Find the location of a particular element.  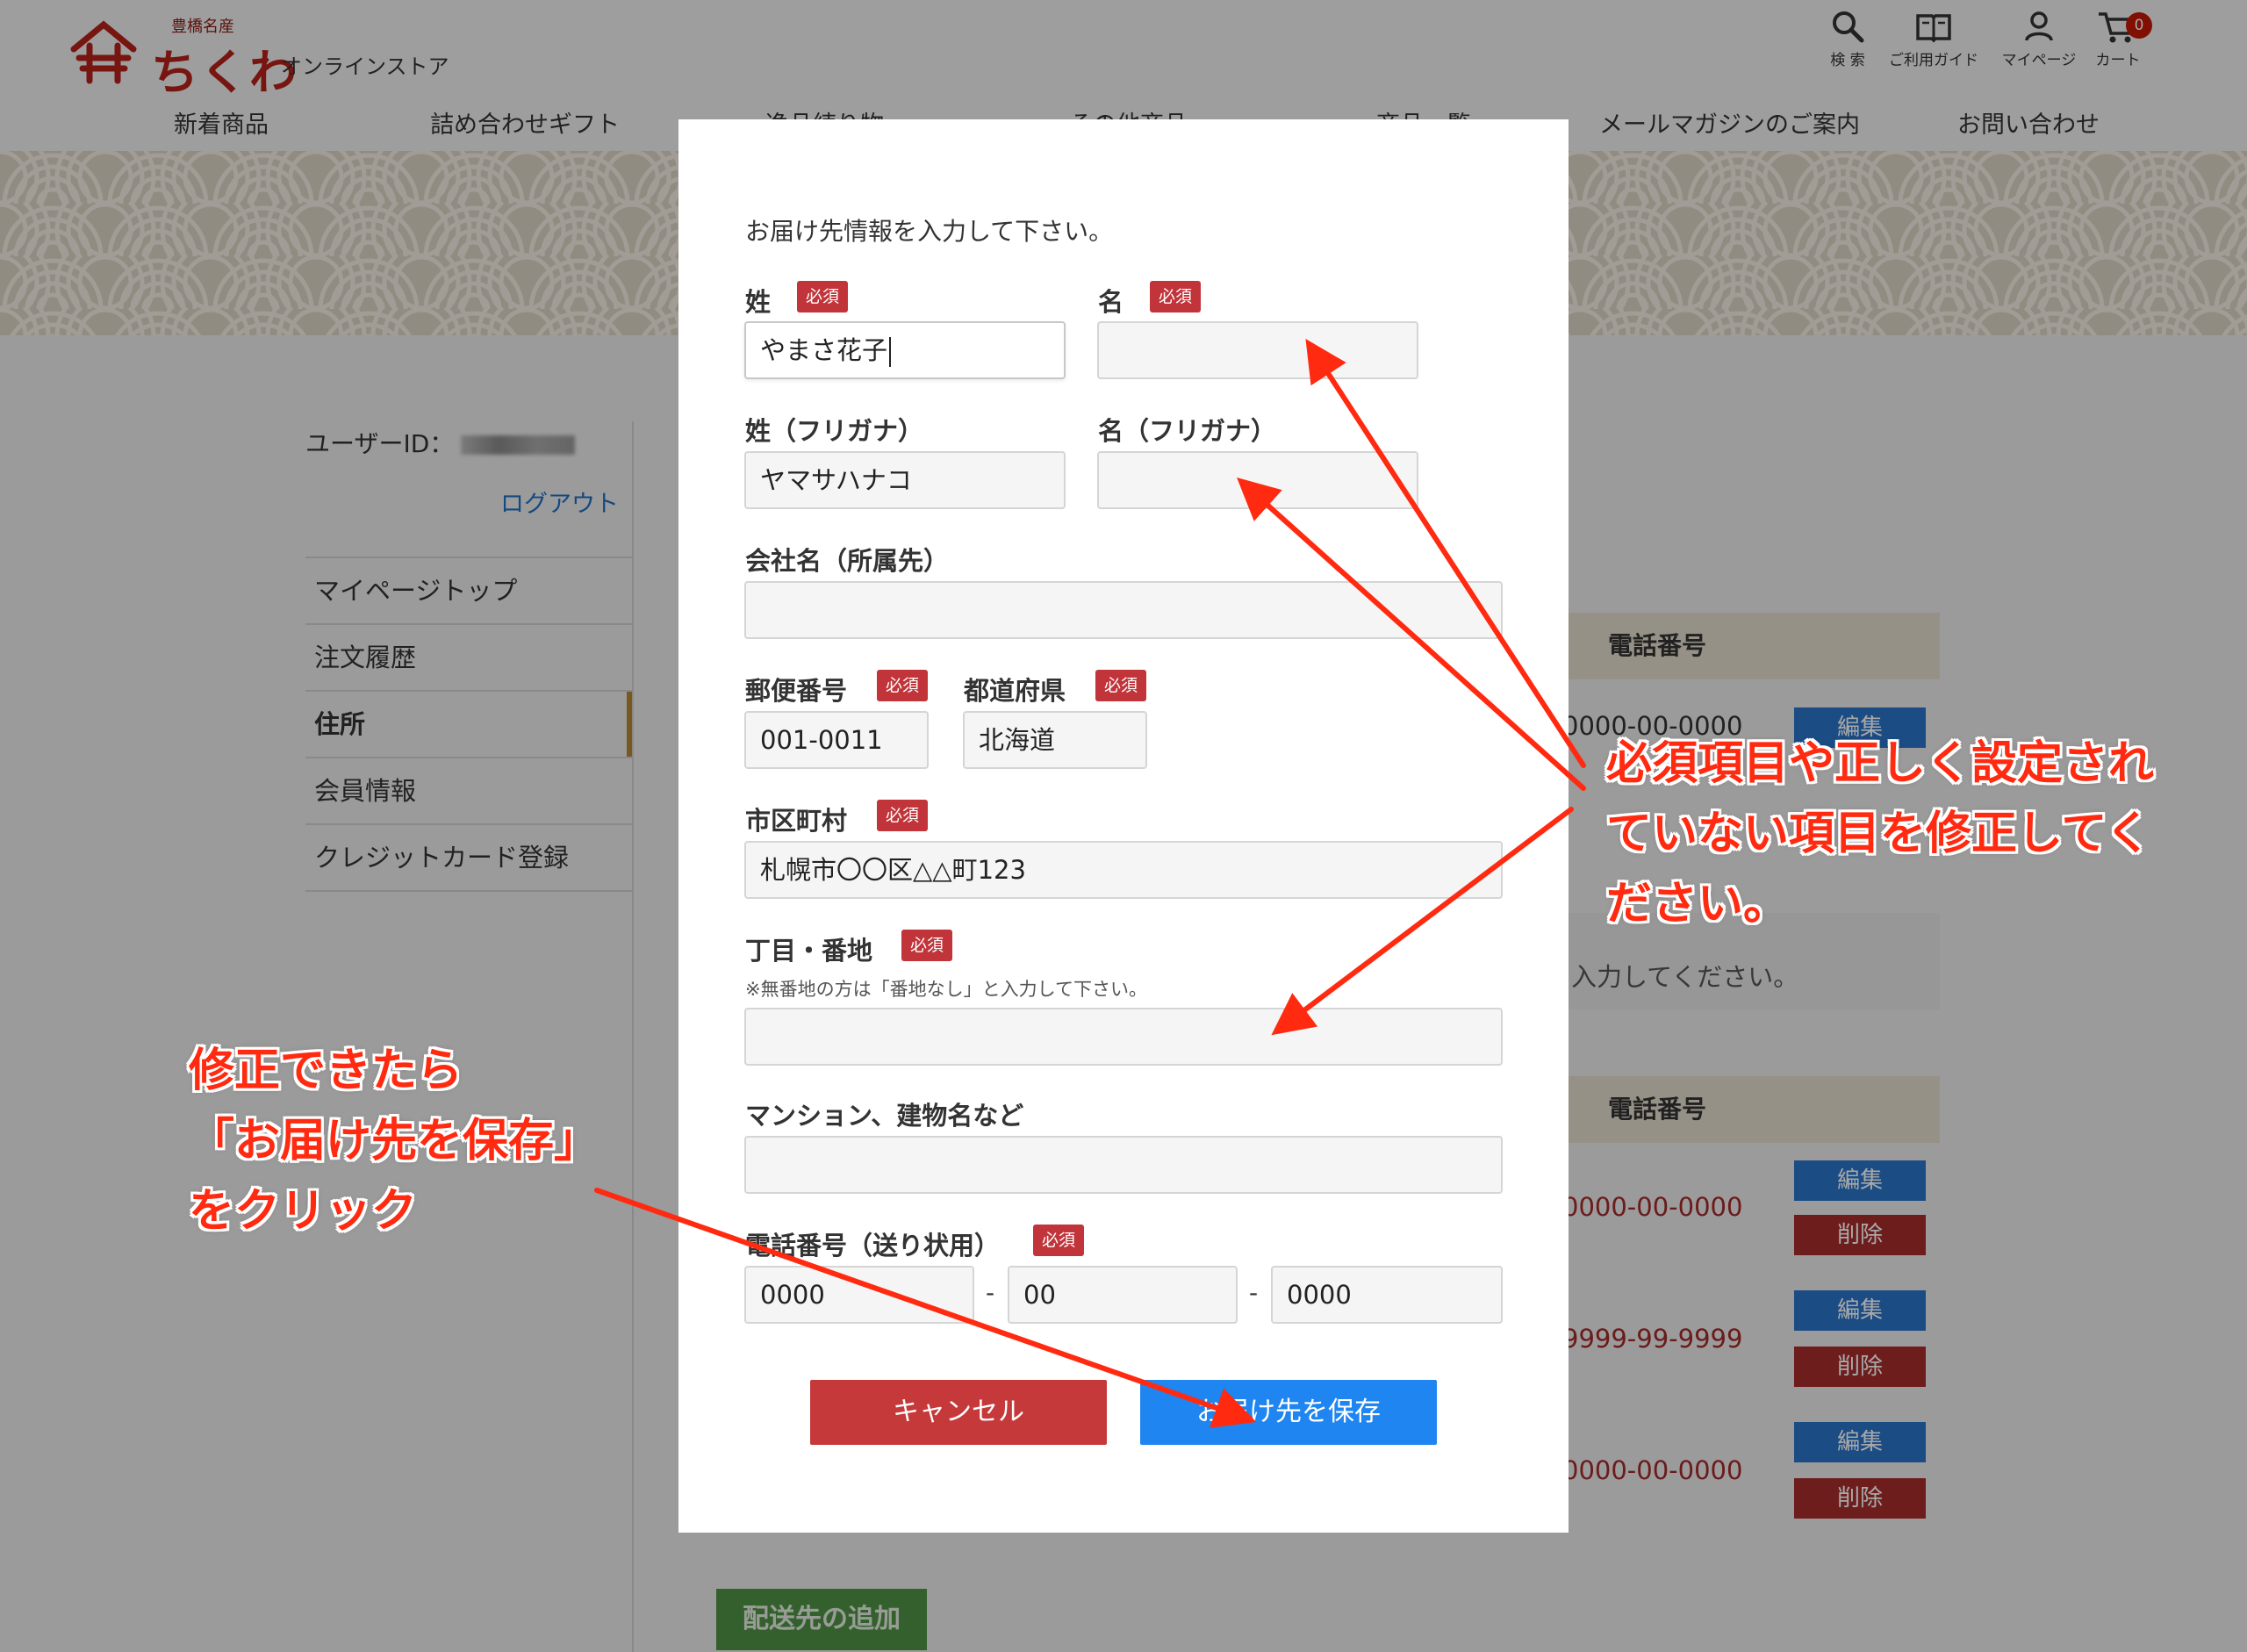

arrow-to-first-name is located at coordinates (1445, 553).